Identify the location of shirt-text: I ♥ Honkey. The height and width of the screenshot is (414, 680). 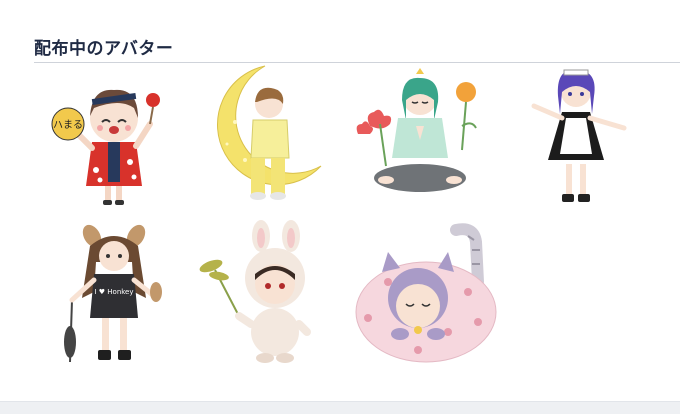
(113, 292).